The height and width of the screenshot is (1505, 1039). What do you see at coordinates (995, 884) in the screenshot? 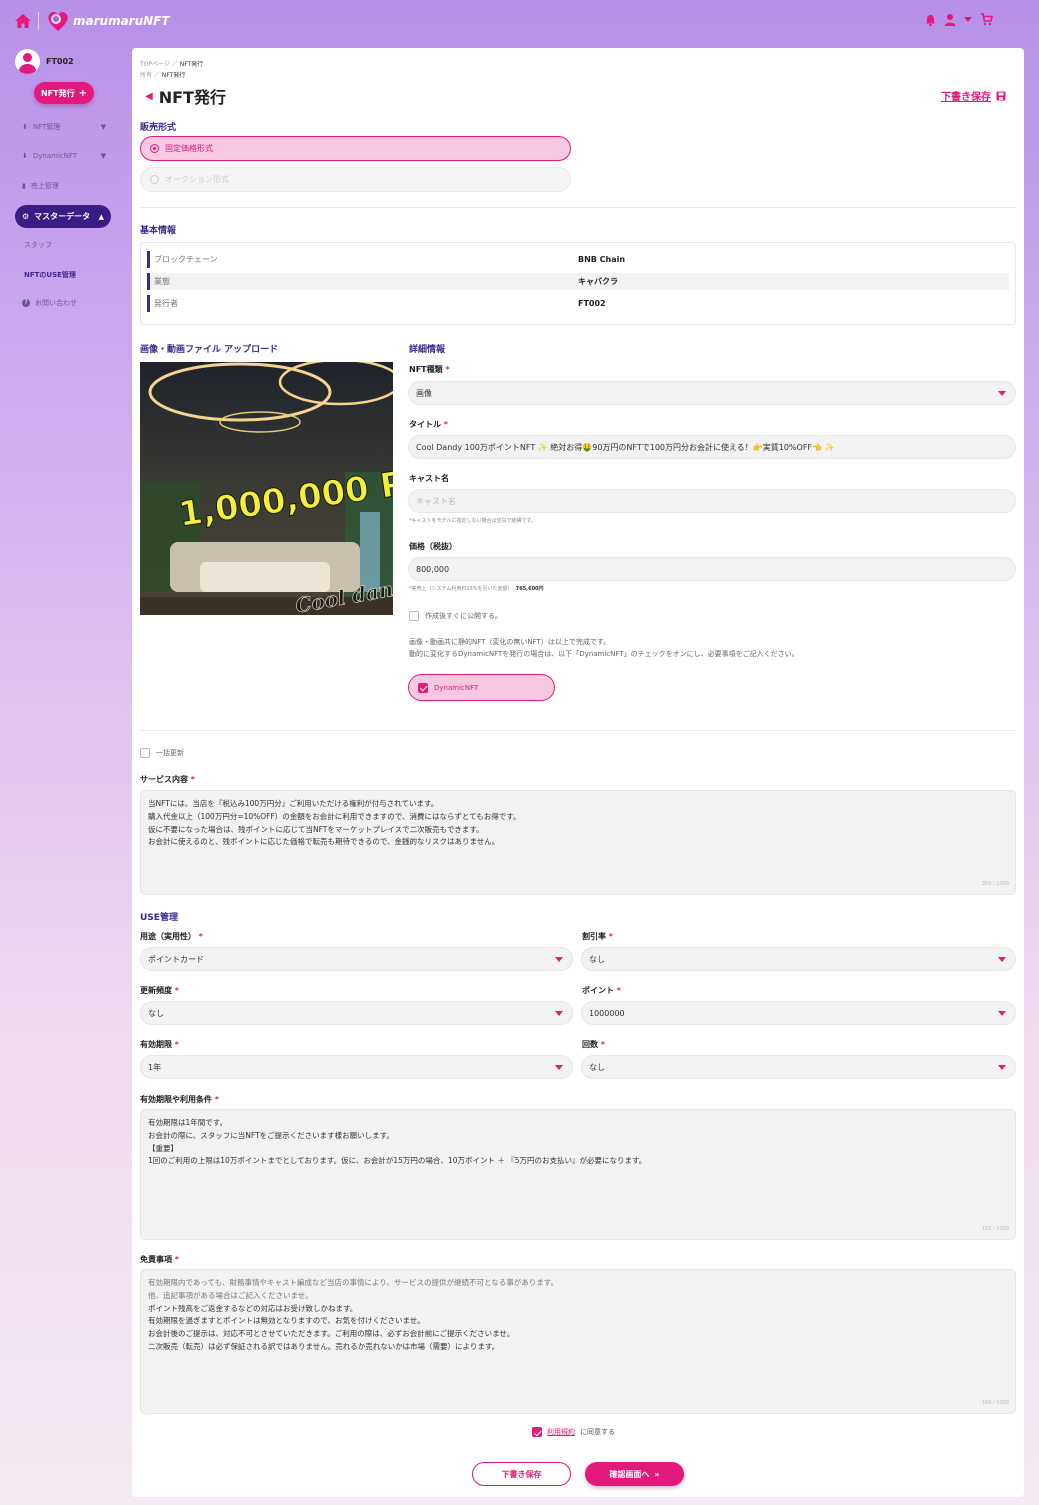
I see `char-count: 350 / 1000` at bounding box center [995, 884].